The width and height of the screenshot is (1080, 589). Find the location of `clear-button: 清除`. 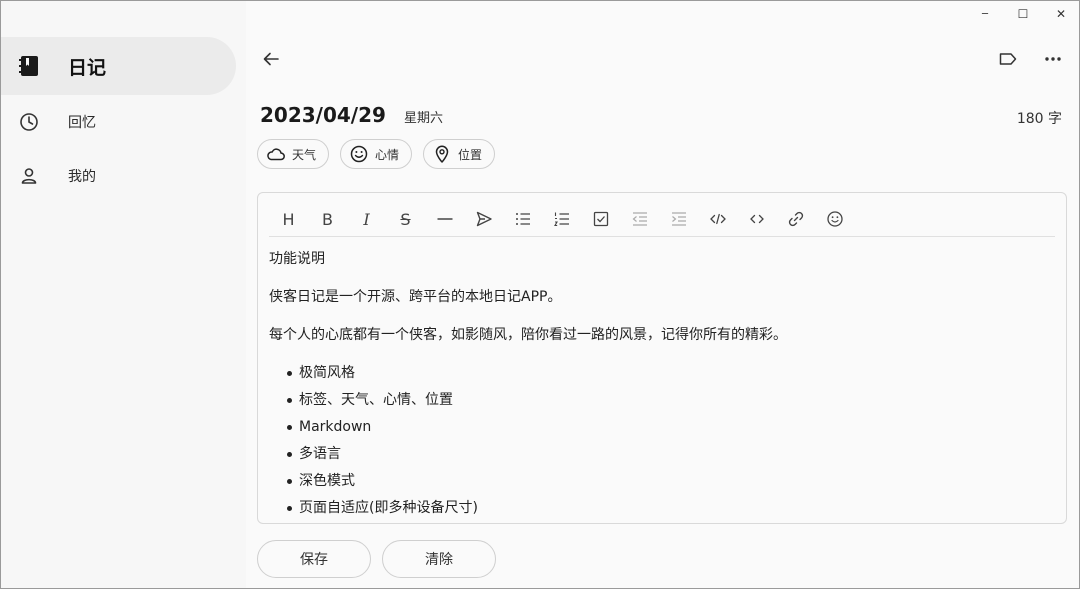

clear-button: 清除 is located at coordinates (439, 559).